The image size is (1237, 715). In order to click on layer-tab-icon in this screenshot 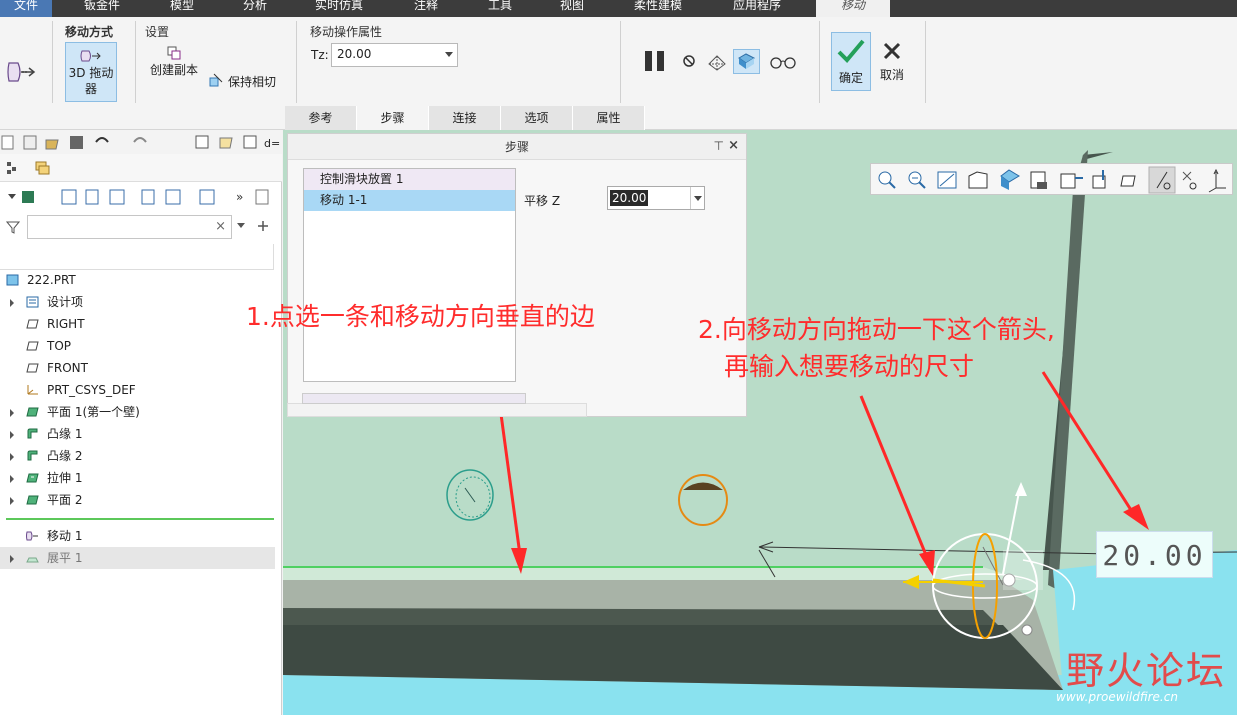, I will do `click(42, 168)`.